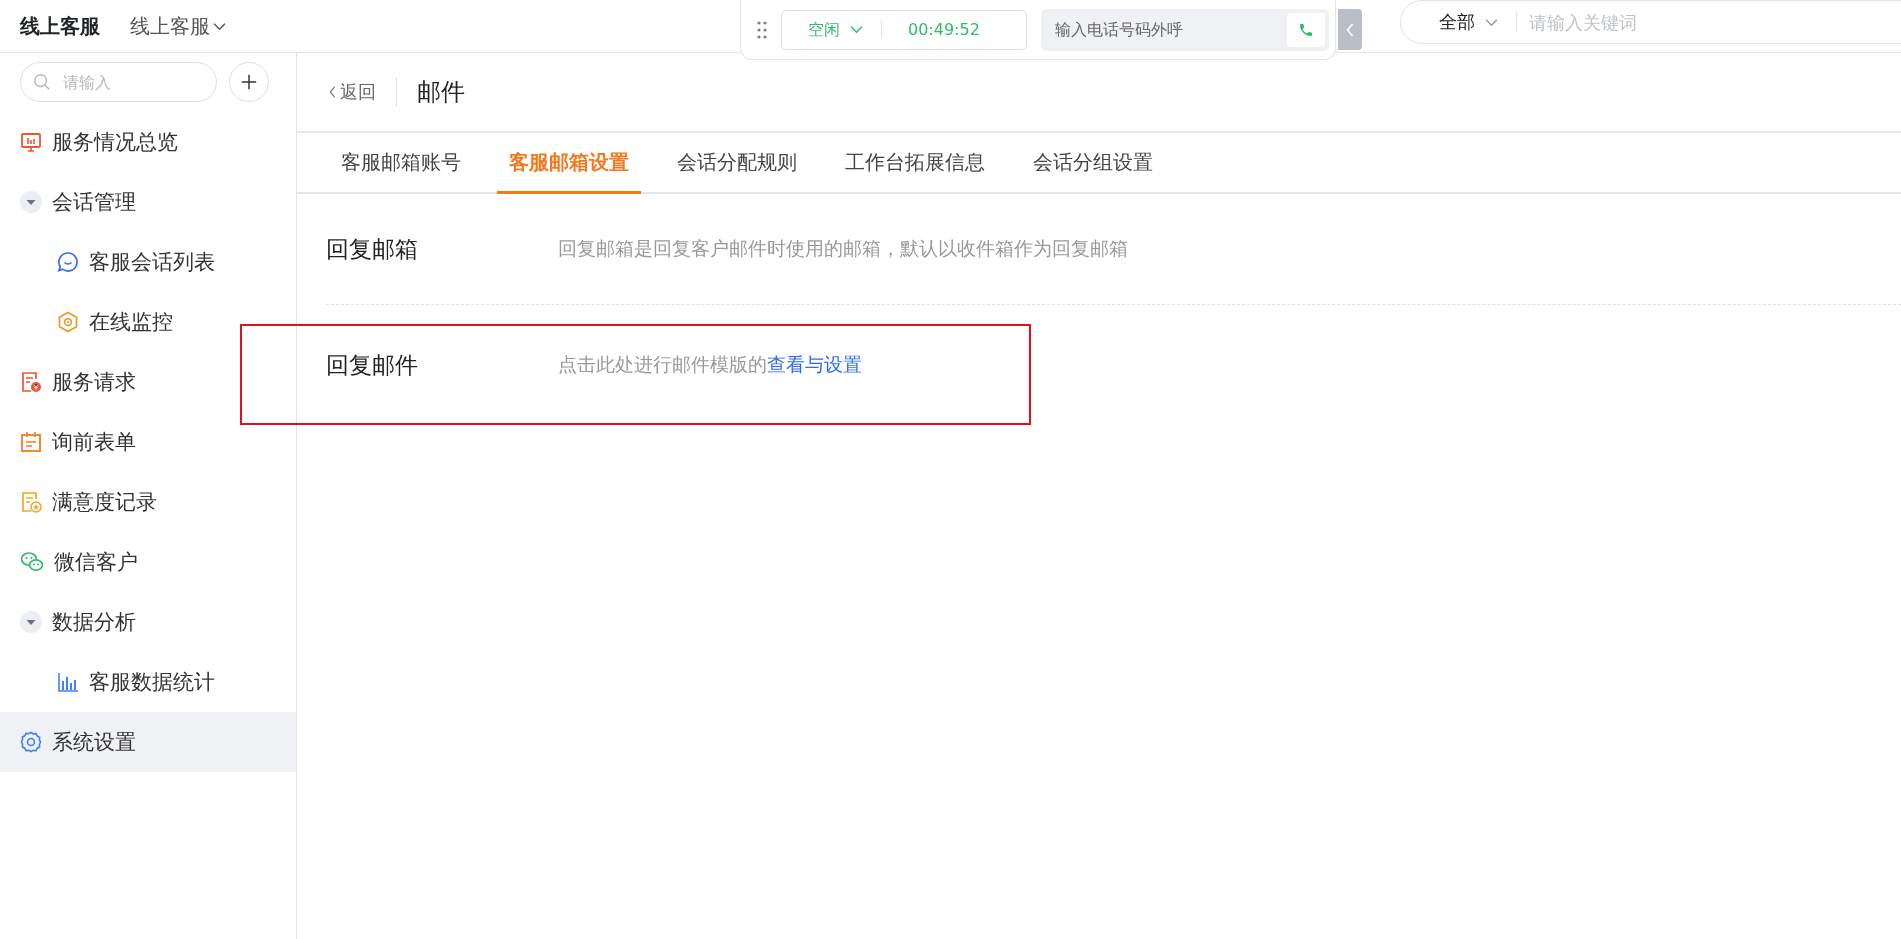  I want to click on nav-item: 客服数据统计, so click(148, 682).